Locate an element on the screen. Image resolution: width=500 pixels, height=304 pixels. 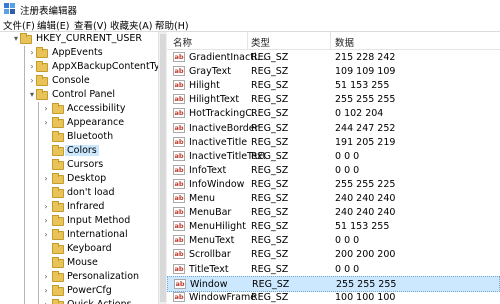
tree-scroll-thumb is located at coordinates (163, 168).